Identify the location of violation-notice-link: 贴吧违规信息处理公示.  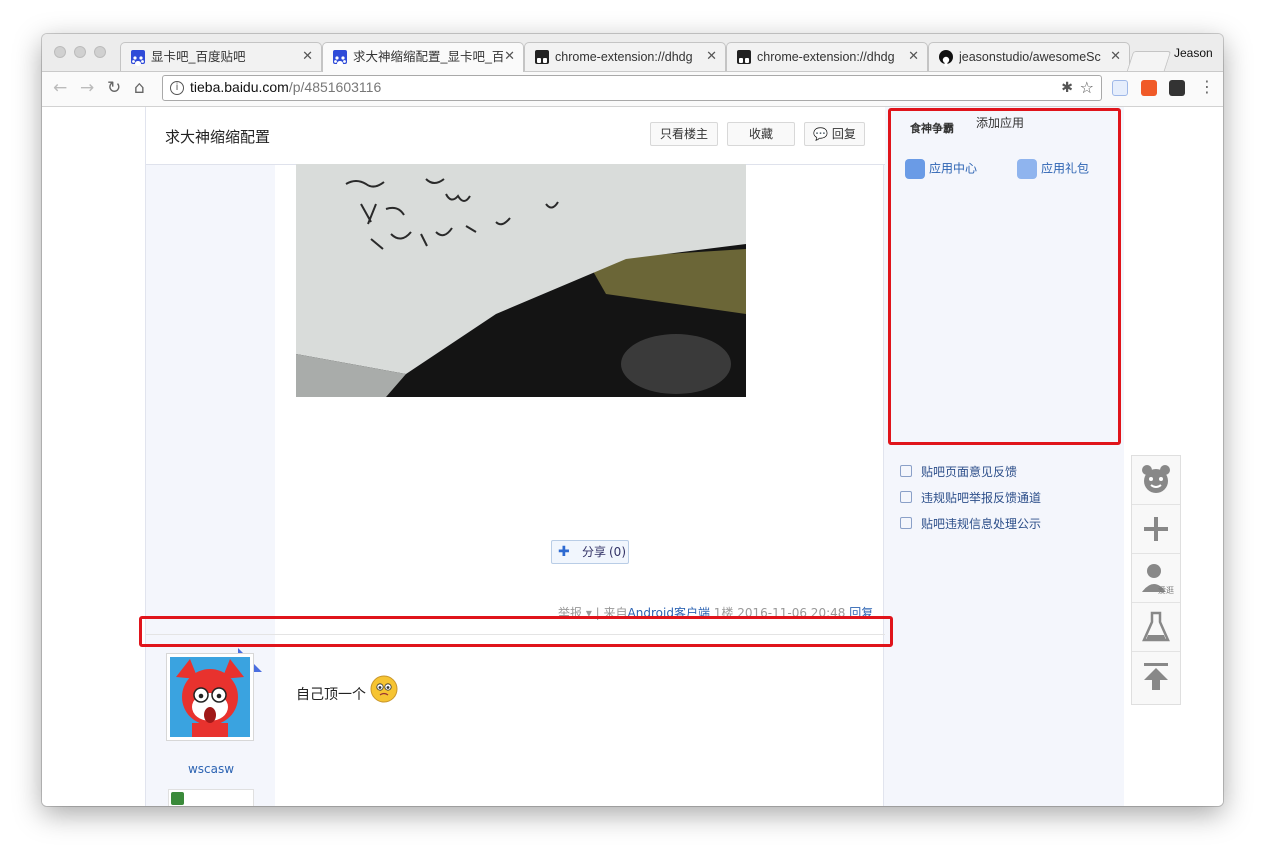
(970, 523).